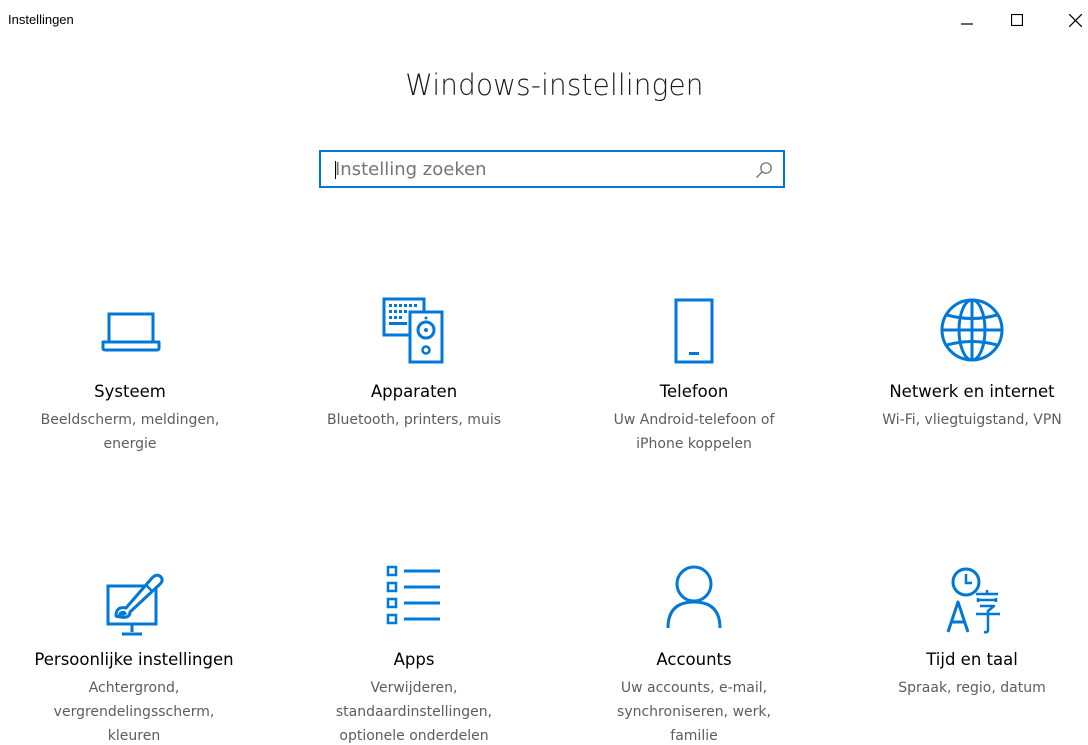 This screenshot has height=745, width=1088. I want to click on category-name: Accounts, so click(694, 659).